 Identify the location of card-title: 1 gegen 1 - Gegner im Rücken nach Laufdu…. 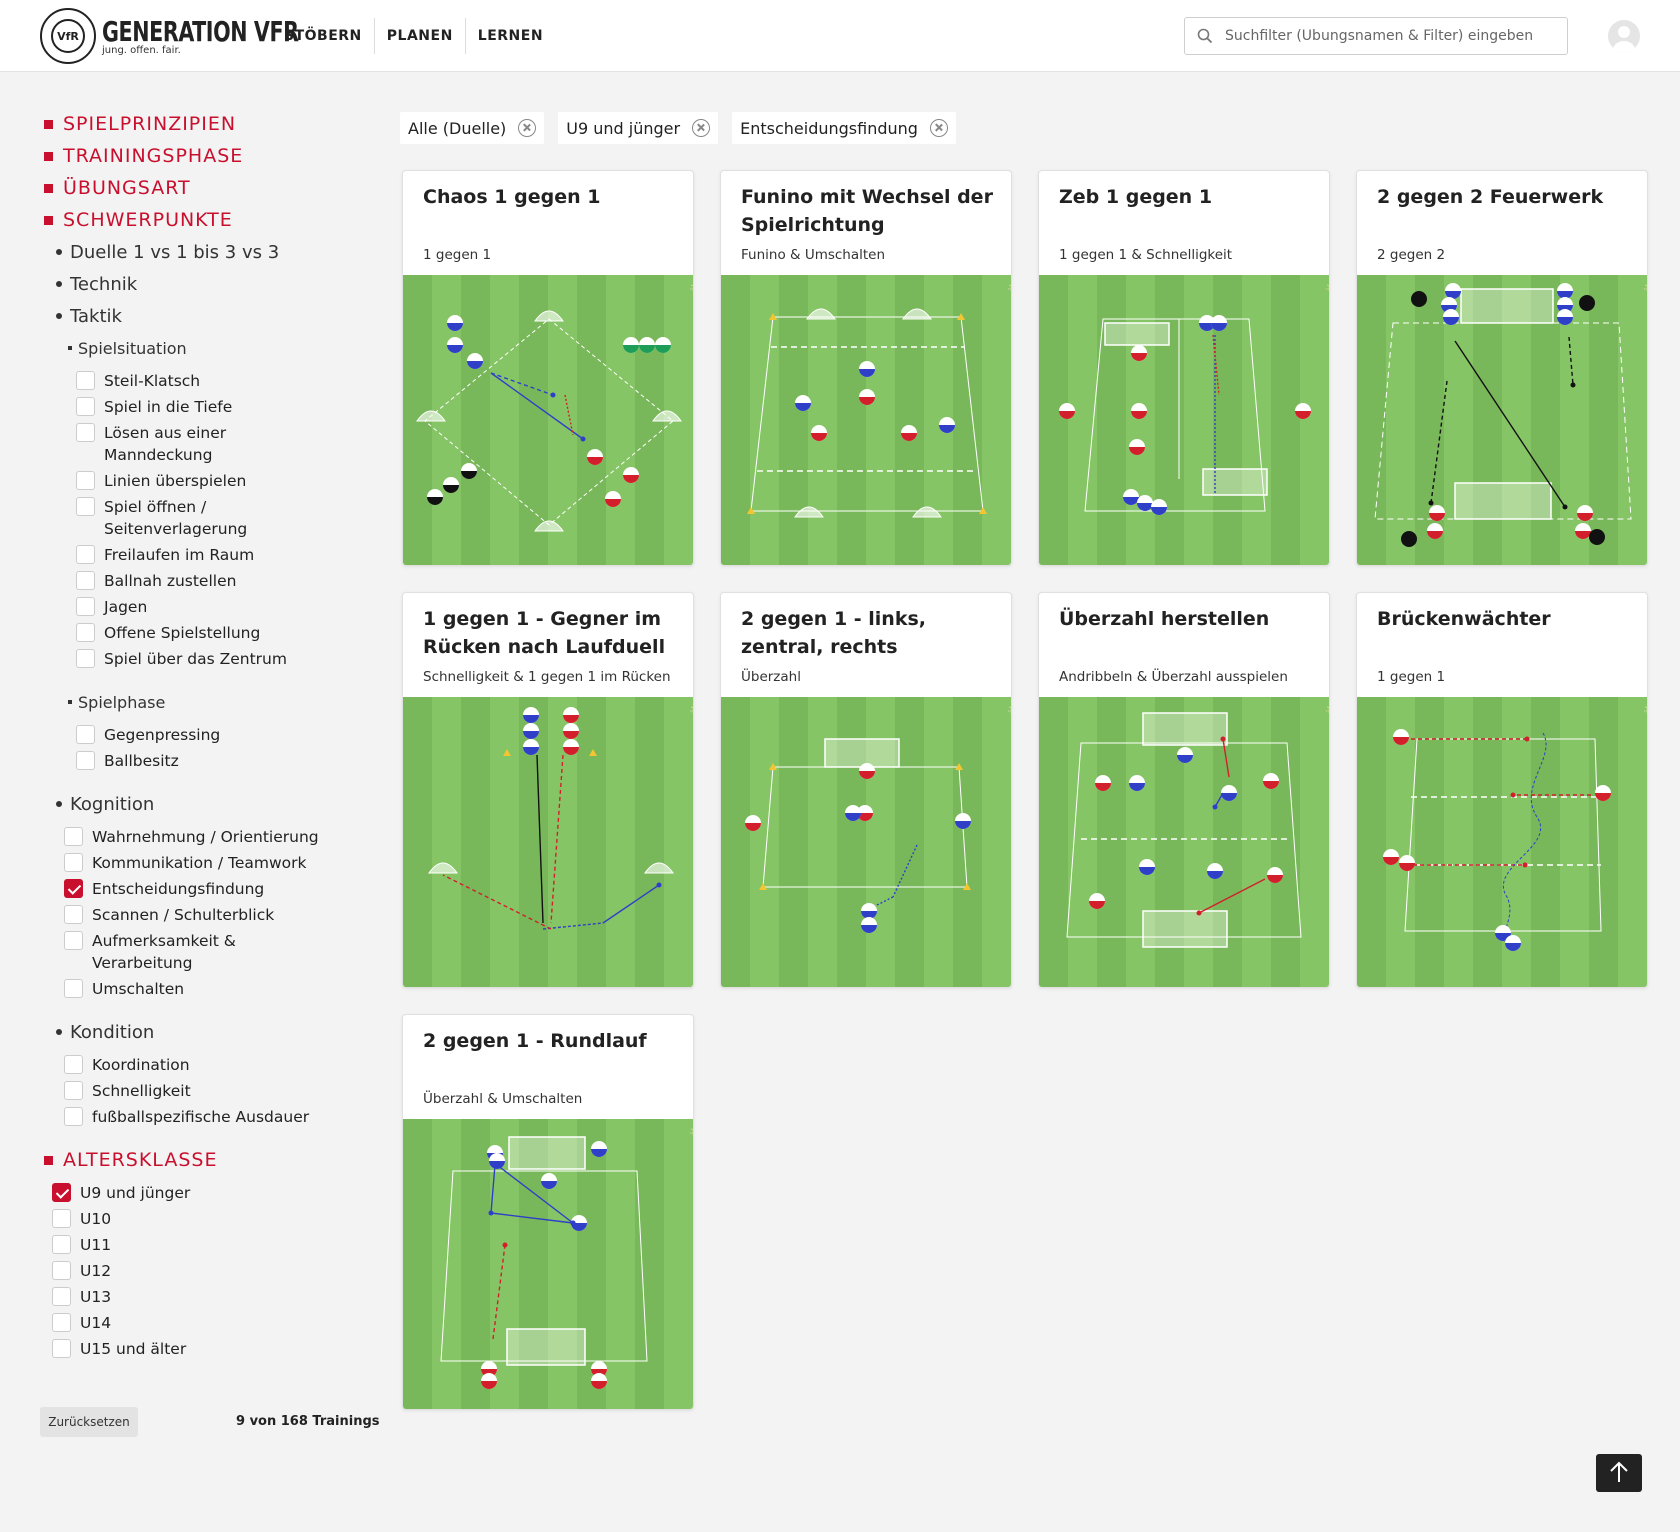
(544, 633).